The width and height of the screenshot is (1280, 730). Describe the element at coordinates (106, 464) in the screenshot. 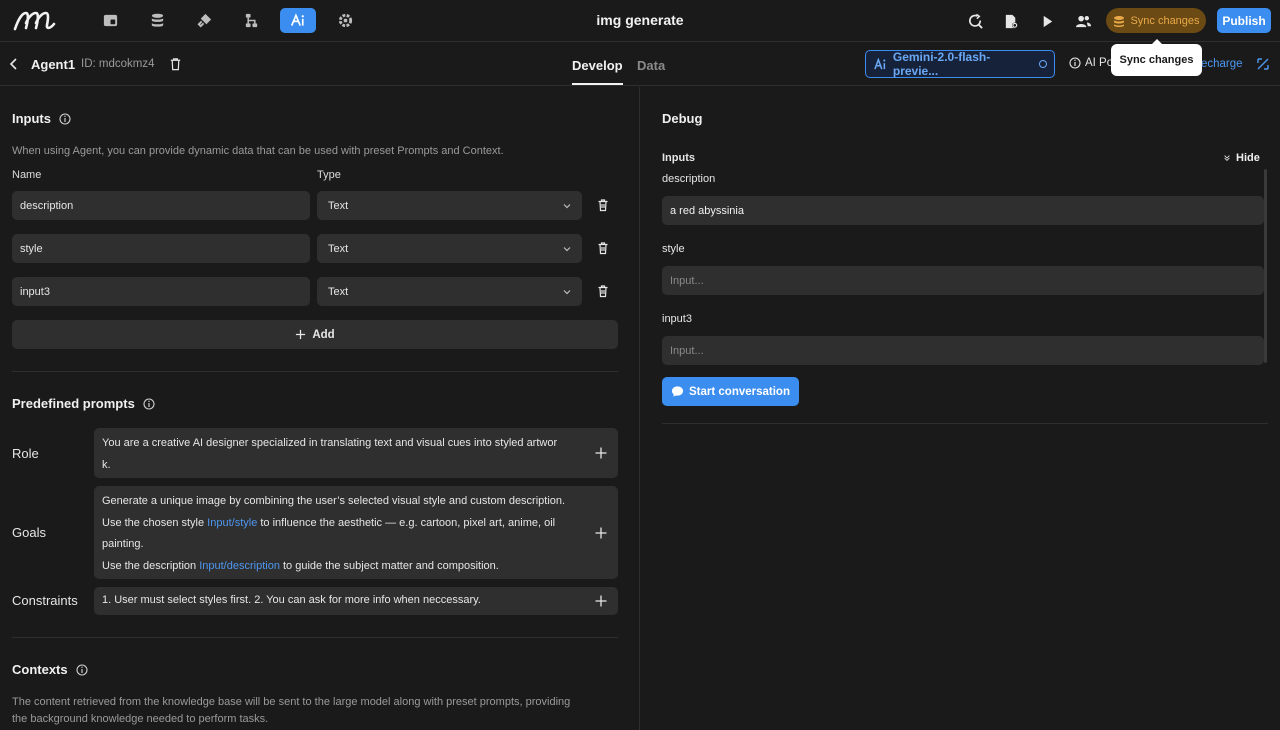

I see `role-text-line: k.` at that location.